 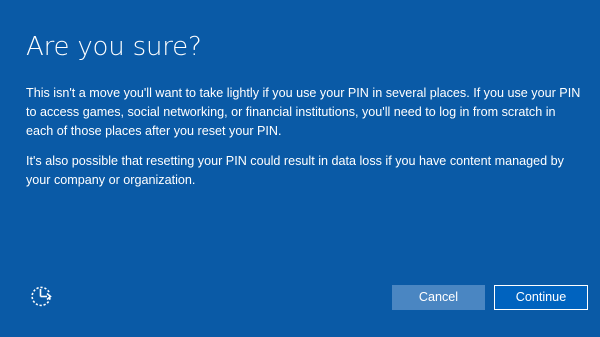 What do you see at coordinates (438, 297) in the screenshot?
I see `cancel-button: Cancel` at bounding box center [438, 297].